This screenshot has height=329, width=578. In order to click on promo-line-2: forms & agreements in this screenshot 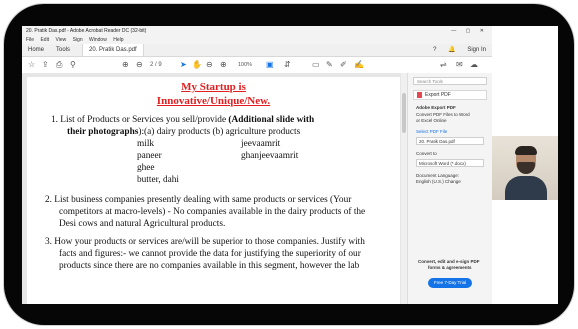, I will do `click(450, 267)`.